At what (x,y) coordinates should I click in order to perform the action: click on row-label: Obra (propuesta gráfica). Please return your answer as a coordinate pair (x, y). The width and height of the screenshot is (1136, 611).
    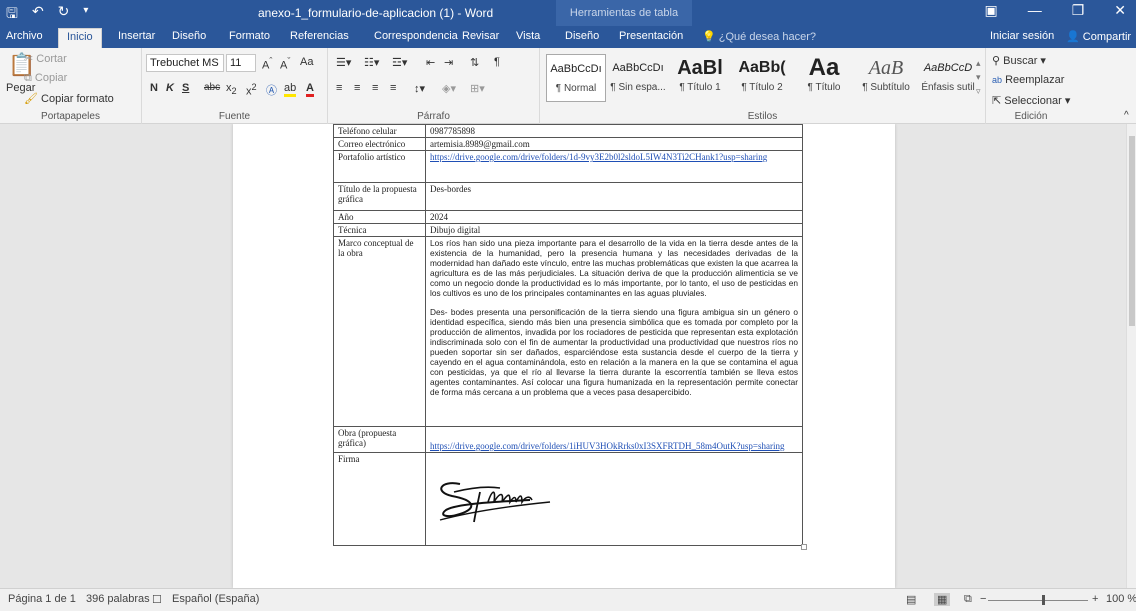
    Looking at the image, I should click on (379, 439).